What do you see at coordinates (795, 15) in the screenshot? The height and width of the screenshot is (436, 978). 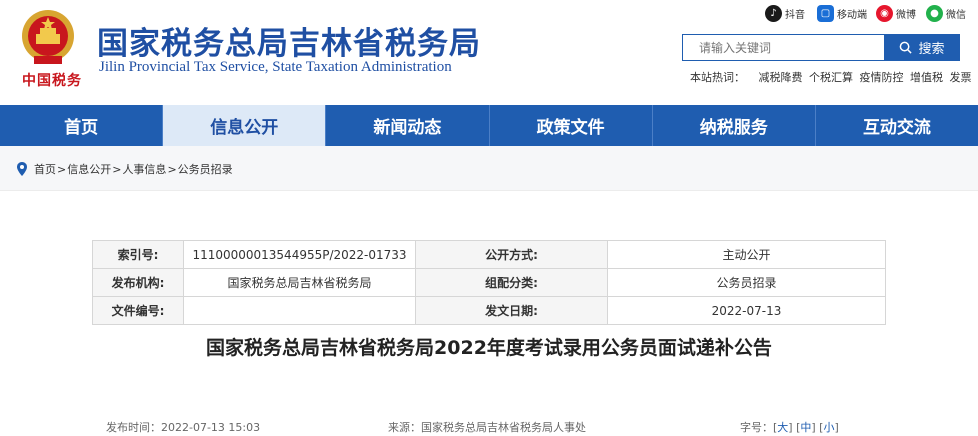 I see `douyin-label: 抖音` at bounding box center [795, 15].